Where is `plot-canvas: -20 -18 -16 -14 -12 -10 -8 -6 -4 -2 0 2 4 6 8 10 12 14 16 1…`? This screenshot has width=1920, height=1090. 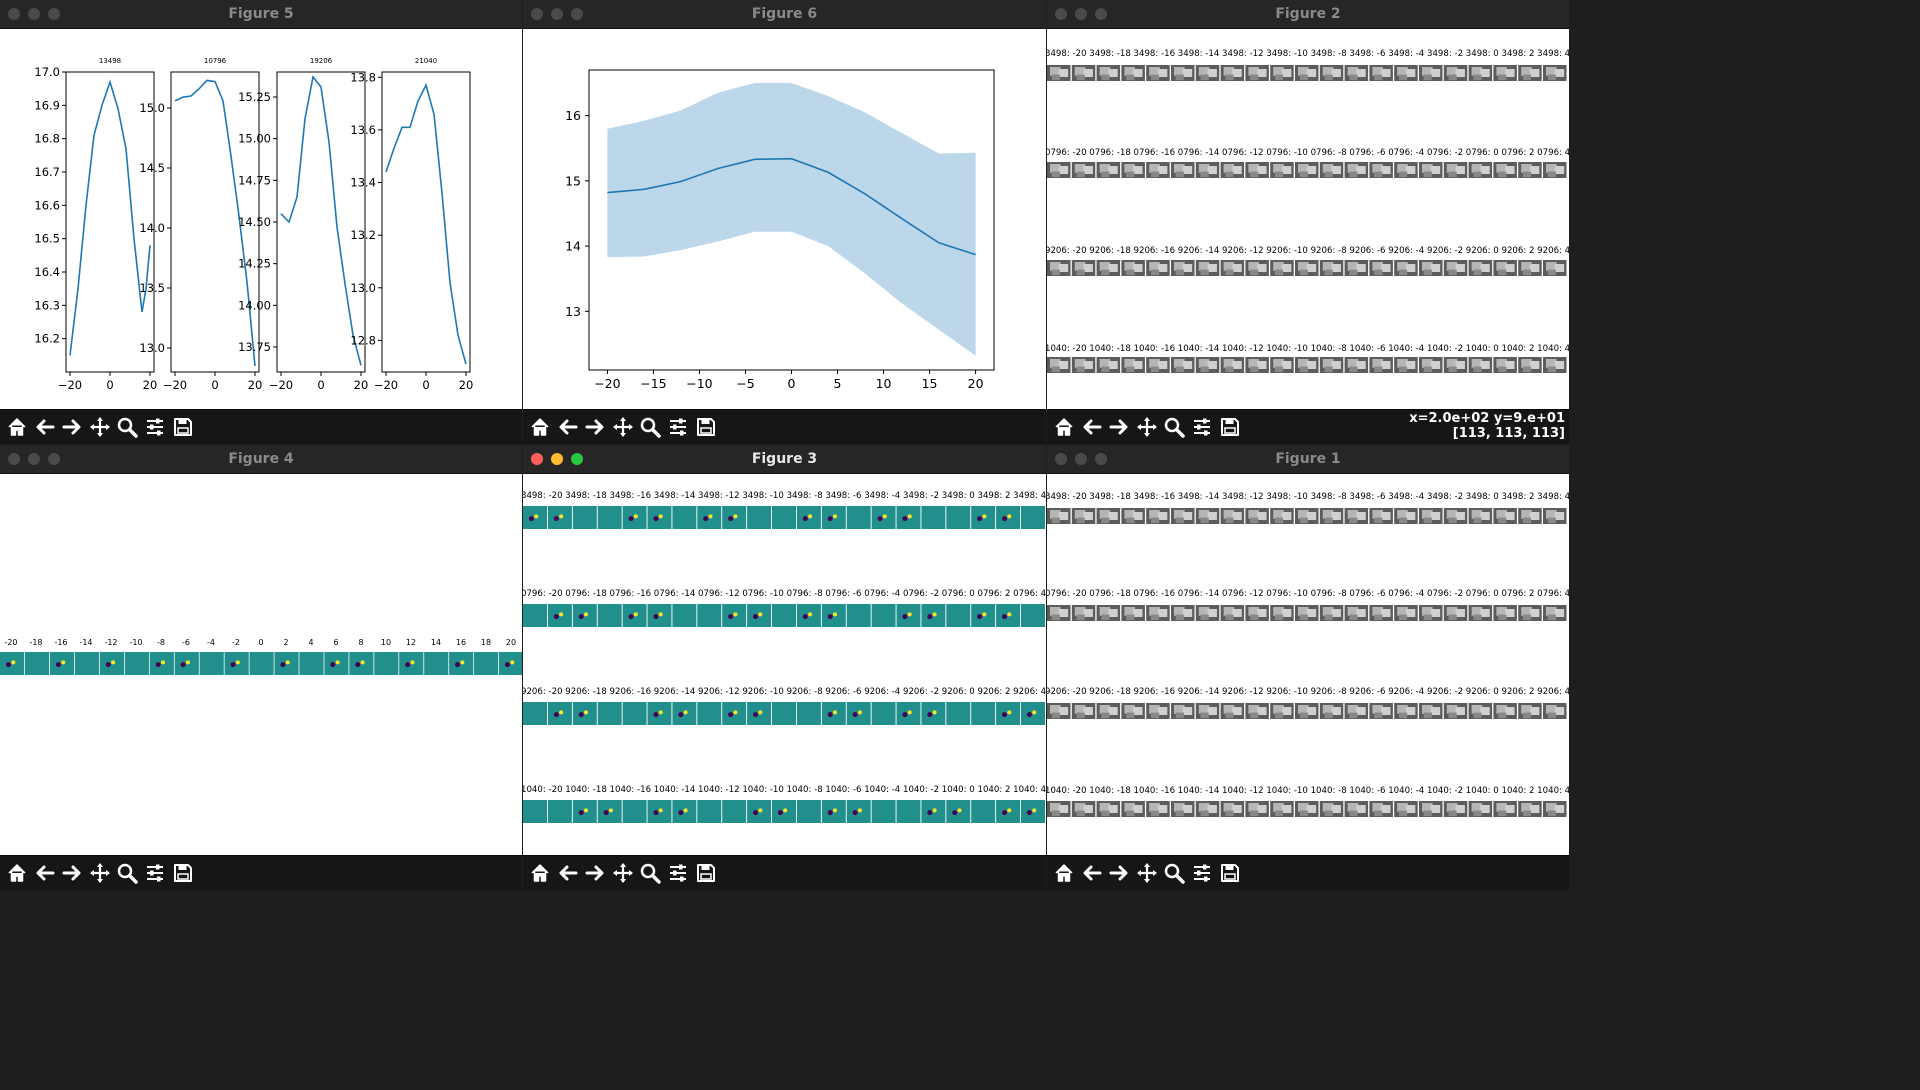 plot-canvas: -20 -18 -16 -14 -12 -10 -8 -6 -4 -2 0 2 4 6 8 10 12 14 16 1… is located at coordinates (261, 665).